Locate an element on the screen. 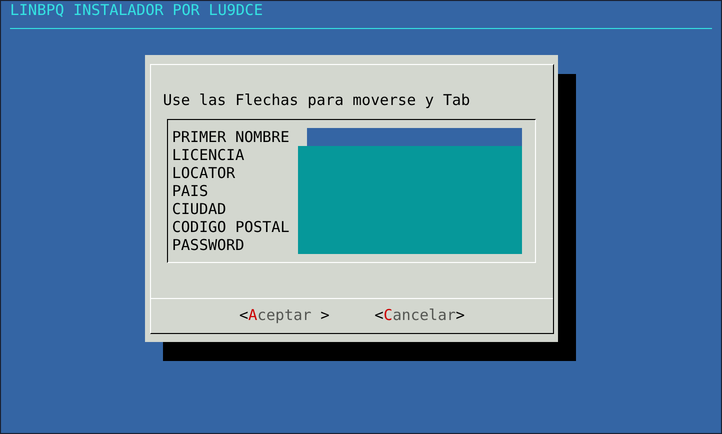 This screenshot has width=722, height=434. field-label: CIUDAD is located at coordinates (200, 209).